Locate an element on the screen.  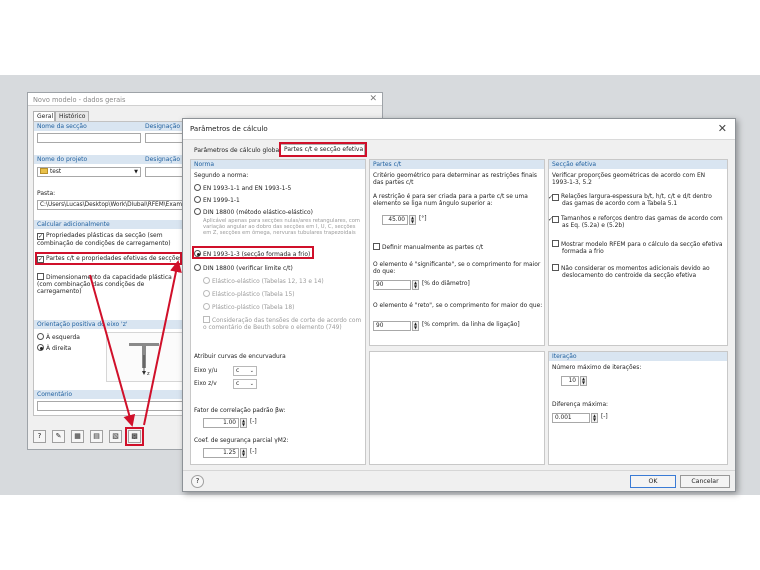
arrow-to-calc-button is located at coordinates (112, 350).